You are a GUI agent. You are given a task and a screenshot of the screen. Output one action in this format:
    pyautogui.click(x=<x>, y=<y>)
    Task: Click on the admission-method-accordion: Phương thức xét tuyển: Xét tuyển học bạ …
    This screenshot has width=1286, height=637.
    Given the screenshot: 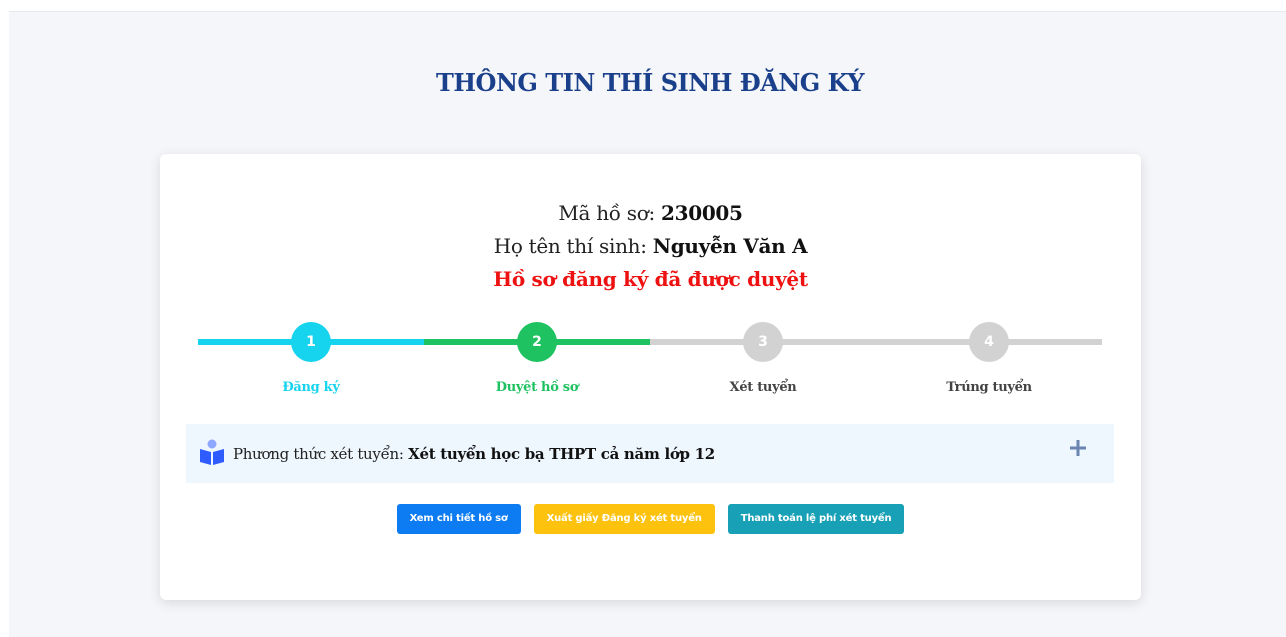 What is the action you would take?
    pyautogui.click(x=650, y=453)
    